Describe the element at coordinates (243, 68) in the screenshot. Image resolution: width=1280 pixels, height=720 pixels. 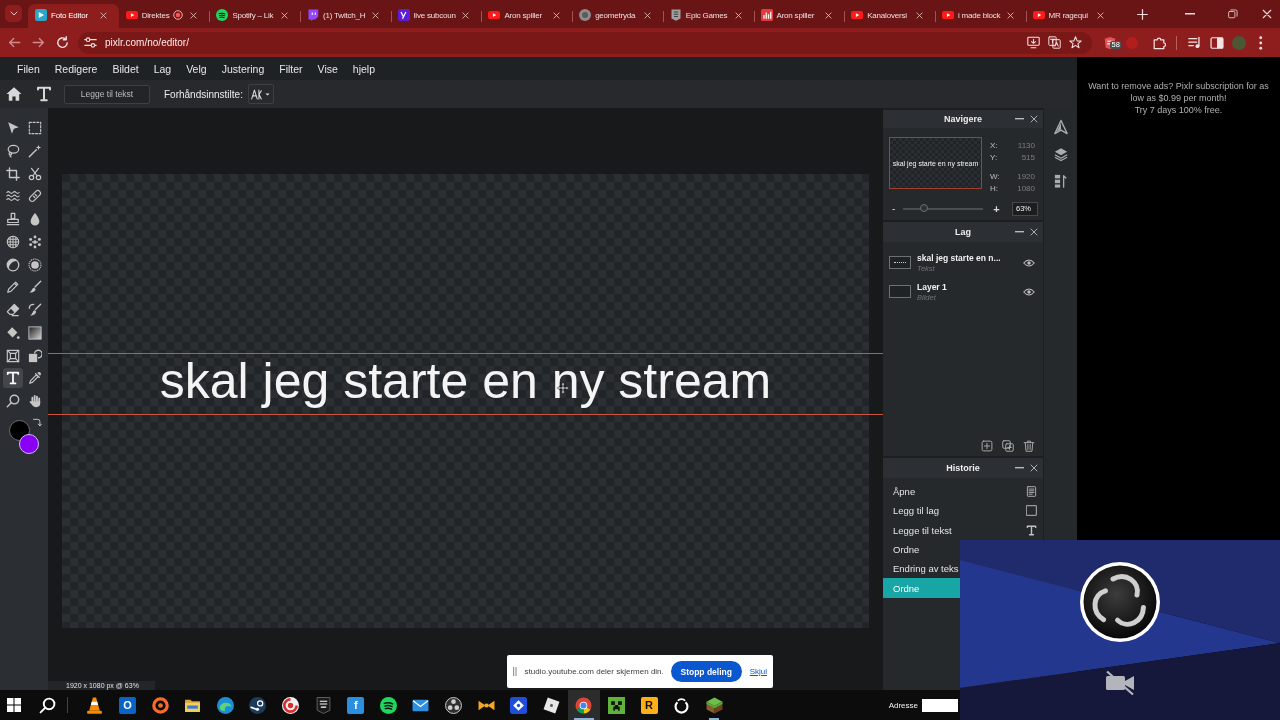
I see `menu-item: Justering` at that location.